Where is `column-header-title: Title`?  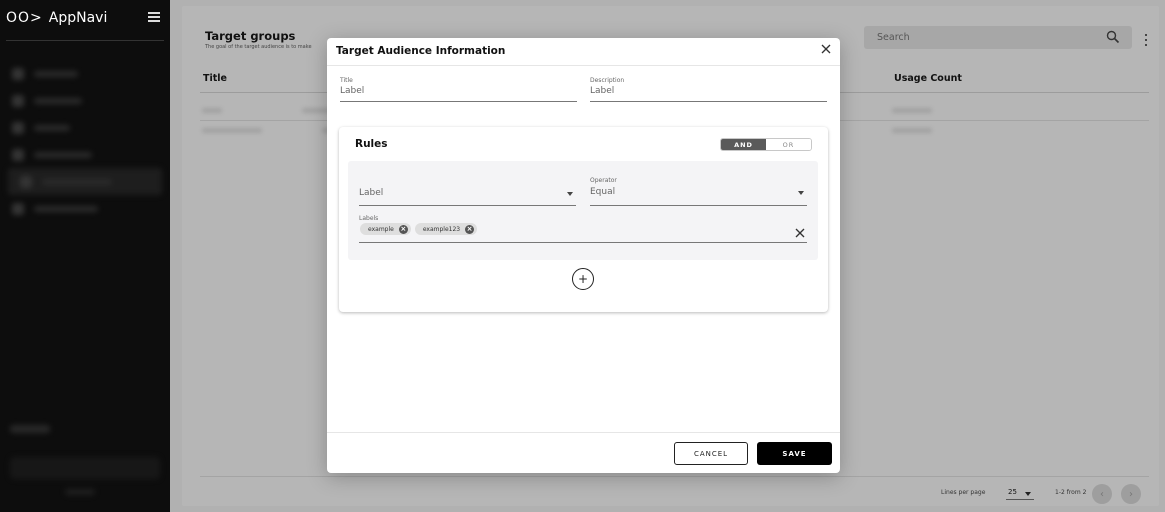 column-header-title: Title is located at coordinates (215, 78).